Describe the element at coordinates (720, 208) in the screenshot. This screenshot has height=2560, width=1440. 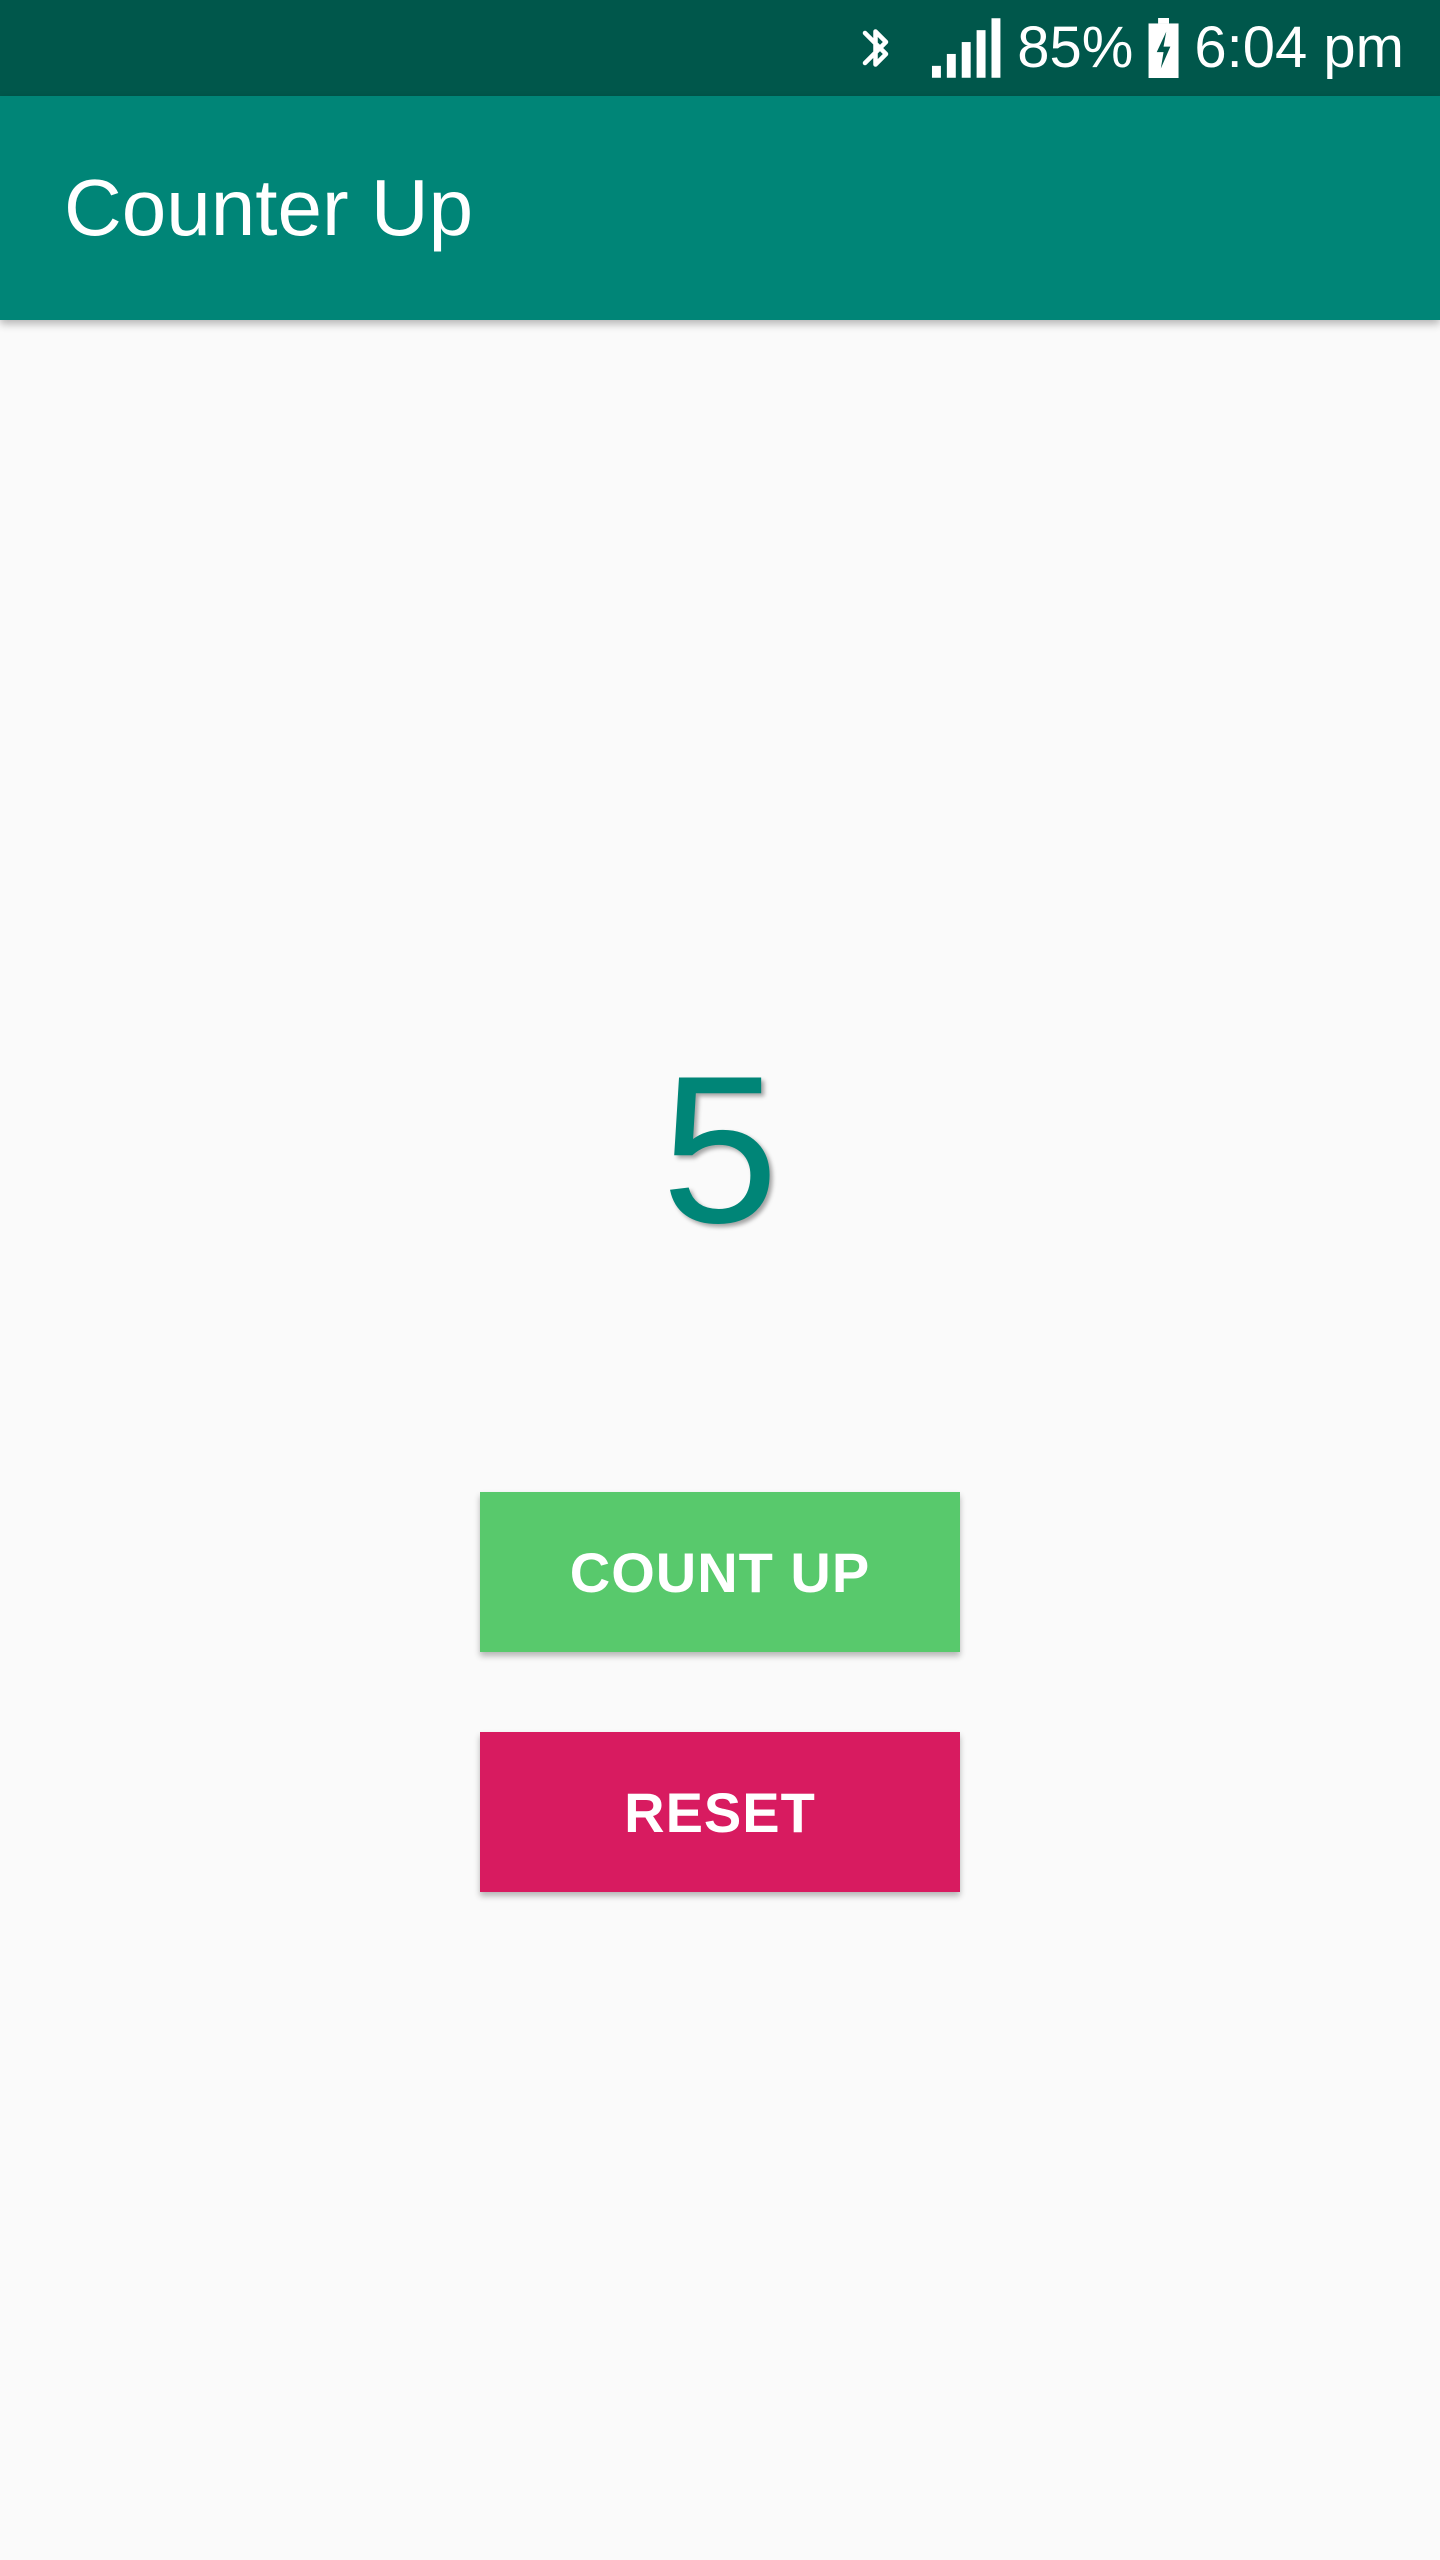
I see `app-bar: Counter Up` at that location.